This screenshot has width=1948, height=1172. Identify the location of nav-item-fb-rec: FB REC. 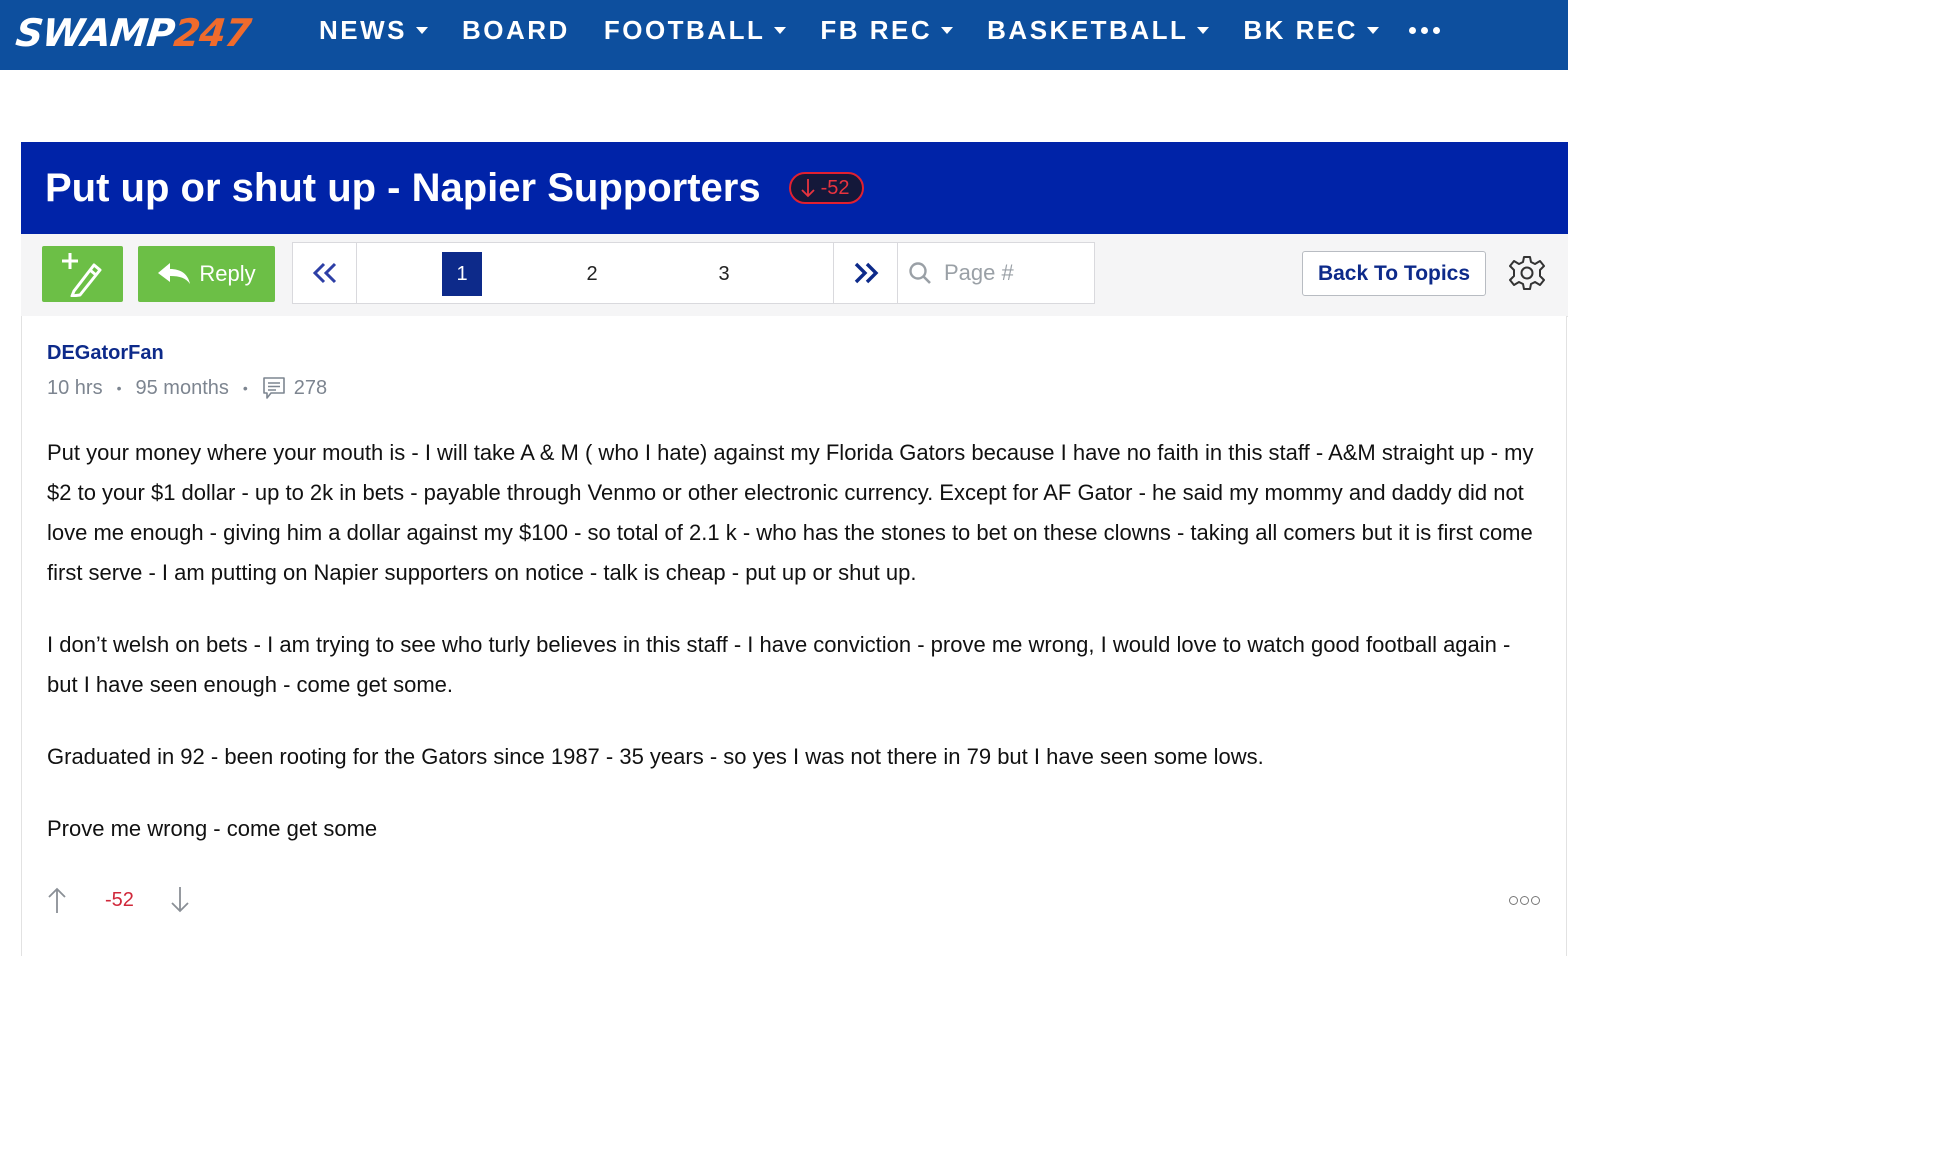
(887, 30).